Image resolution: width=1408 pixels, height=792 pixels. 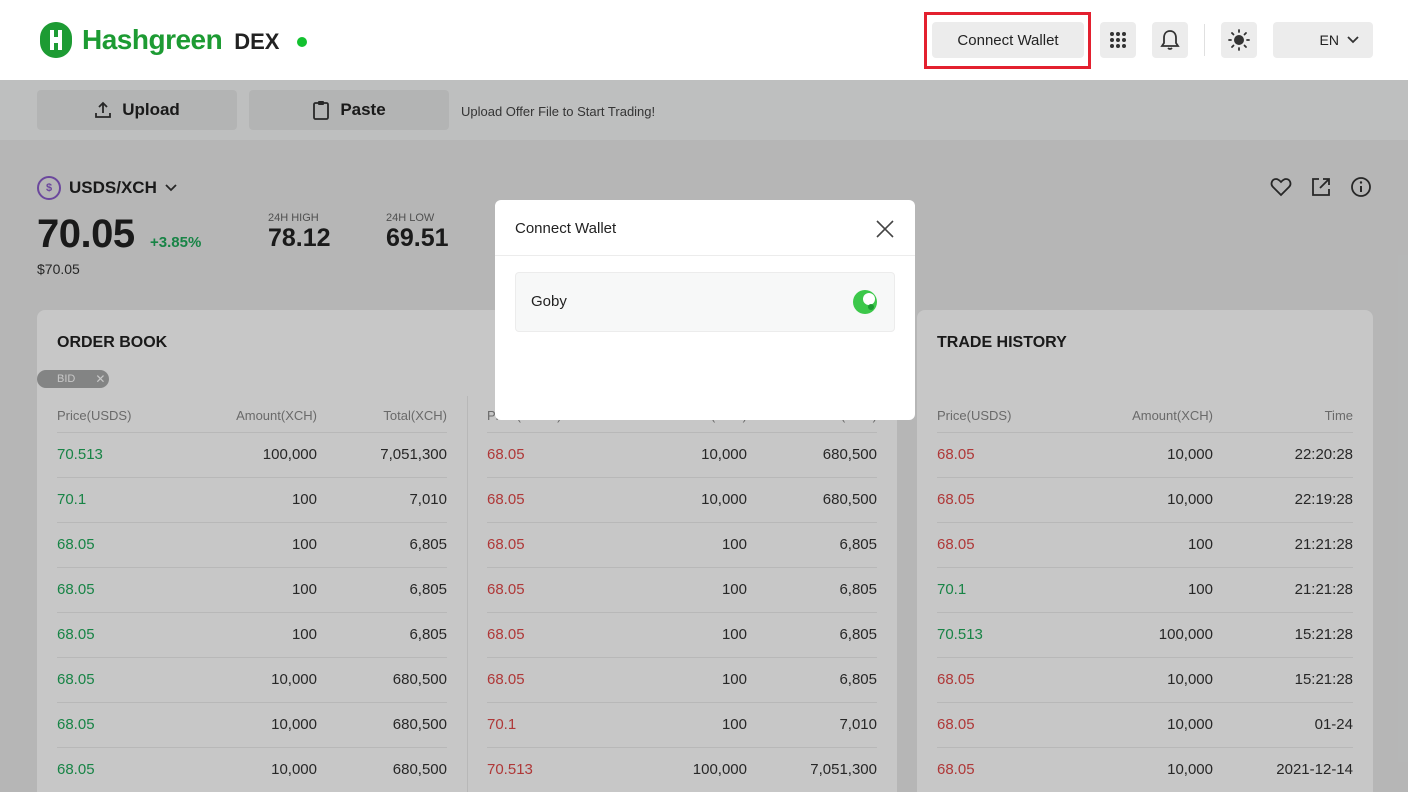 I want to click on wallet-name: Goby, so click(x=549, y=301).